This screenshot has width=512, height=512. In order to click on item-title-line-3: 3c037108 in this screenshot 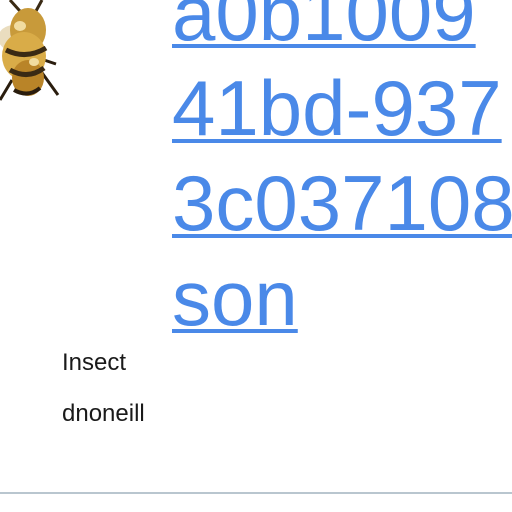, I will do `click(342, 203)`.